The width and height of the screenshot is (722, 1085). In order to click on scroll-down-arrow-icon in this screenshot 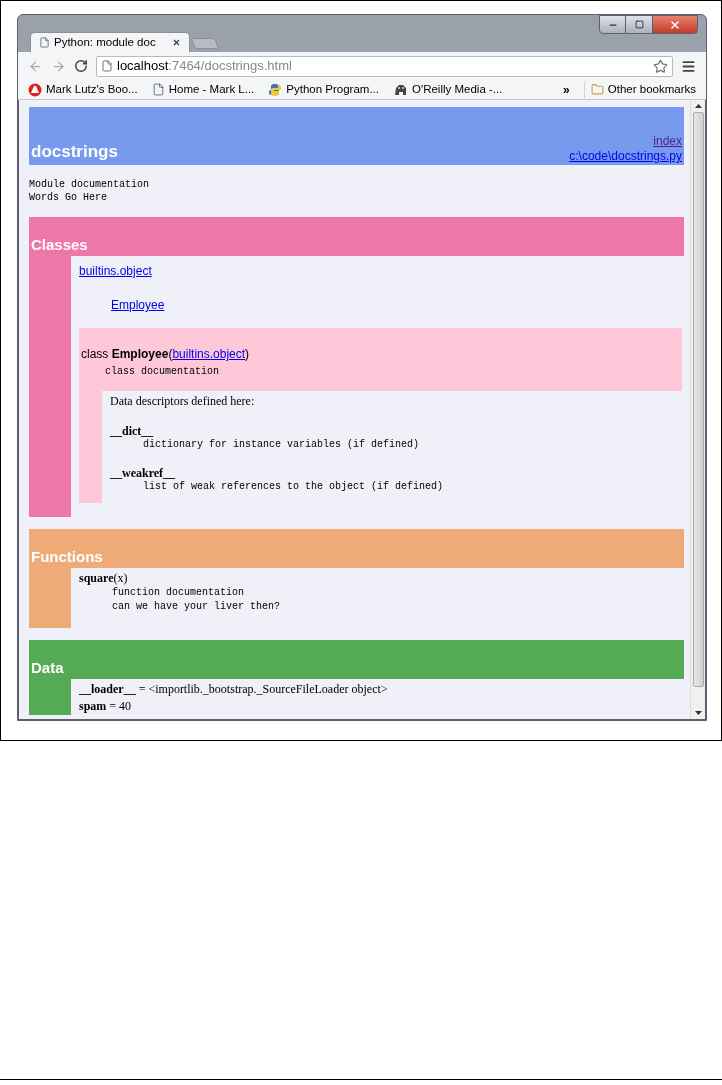, I will do `click(698, 713)`.